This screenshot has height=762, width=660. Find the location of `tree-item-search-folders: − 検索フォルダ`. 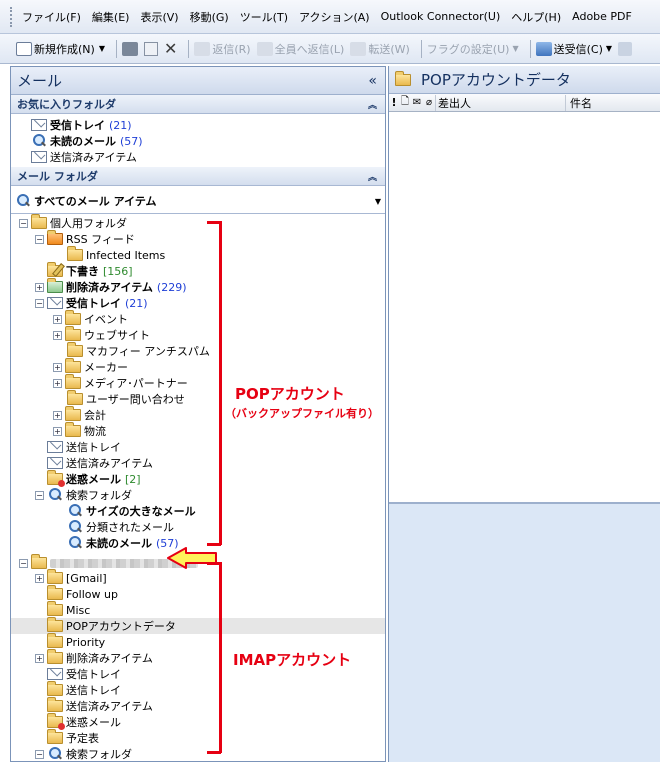

tree-item-search-folders: − 検索フォルダ is located at coordinates (83, 495).